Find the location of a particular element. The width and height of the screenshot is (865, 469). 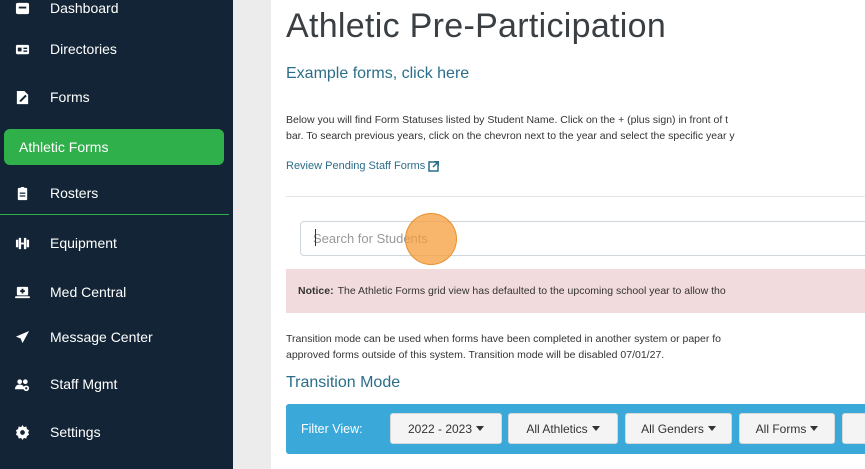

gear-icon is located at coordinates (22, 432).